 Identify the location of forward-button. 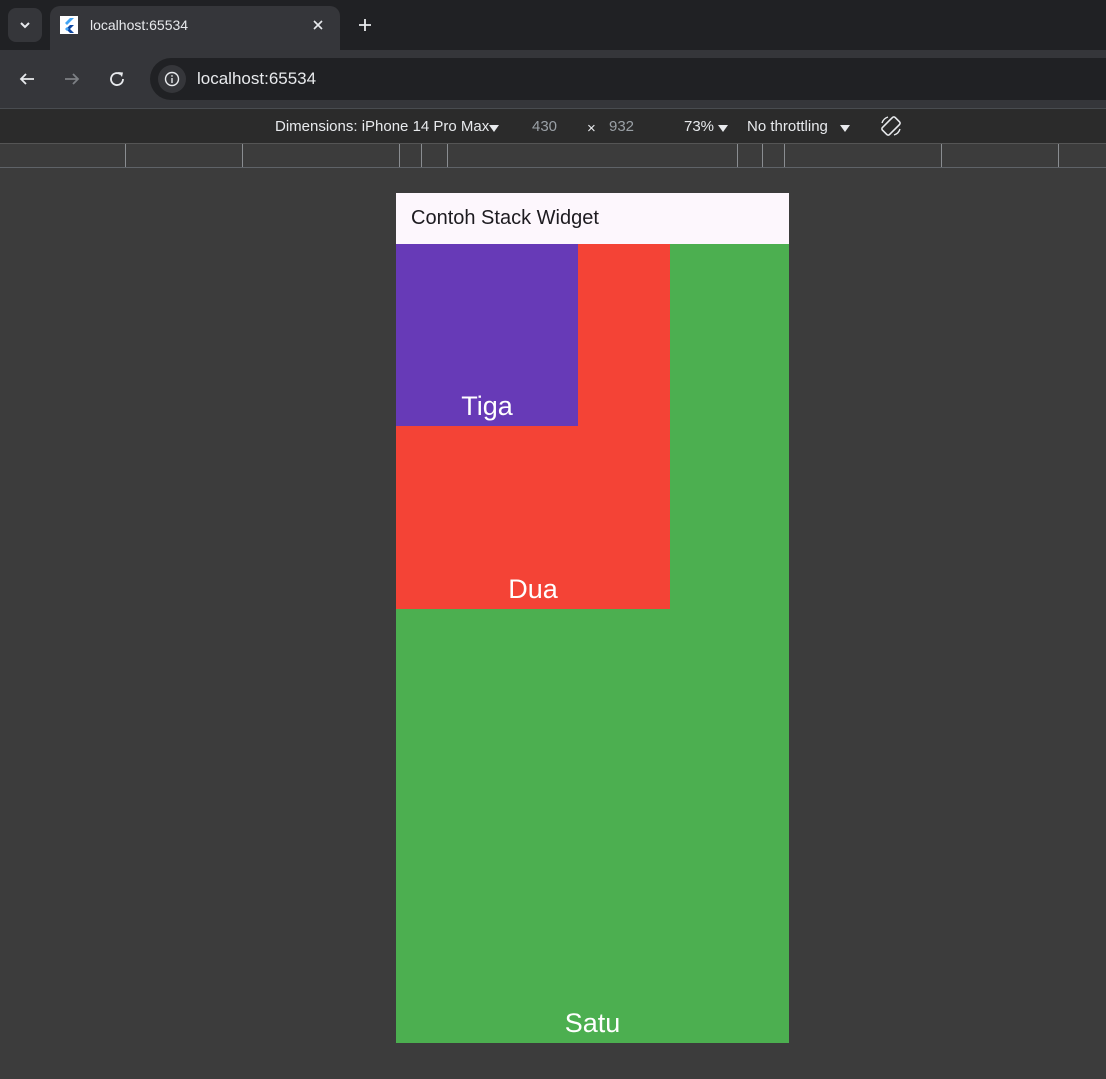
(72, 79).